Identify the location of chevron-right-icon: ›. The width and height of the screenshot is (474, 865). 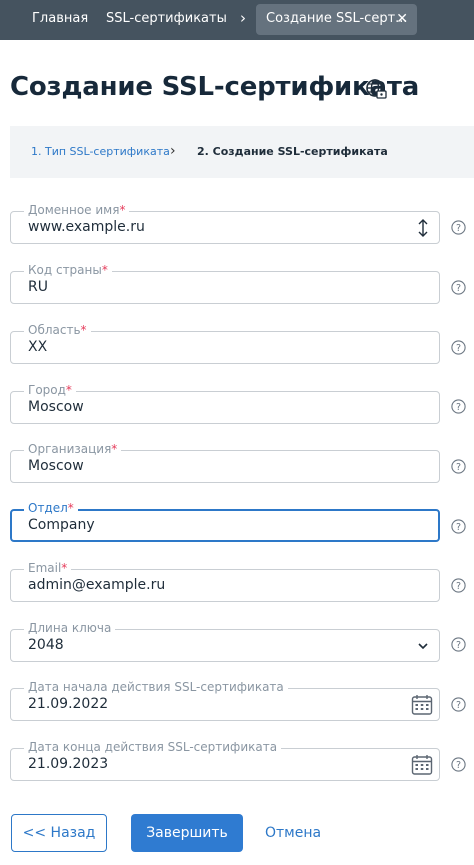
(173, 151).